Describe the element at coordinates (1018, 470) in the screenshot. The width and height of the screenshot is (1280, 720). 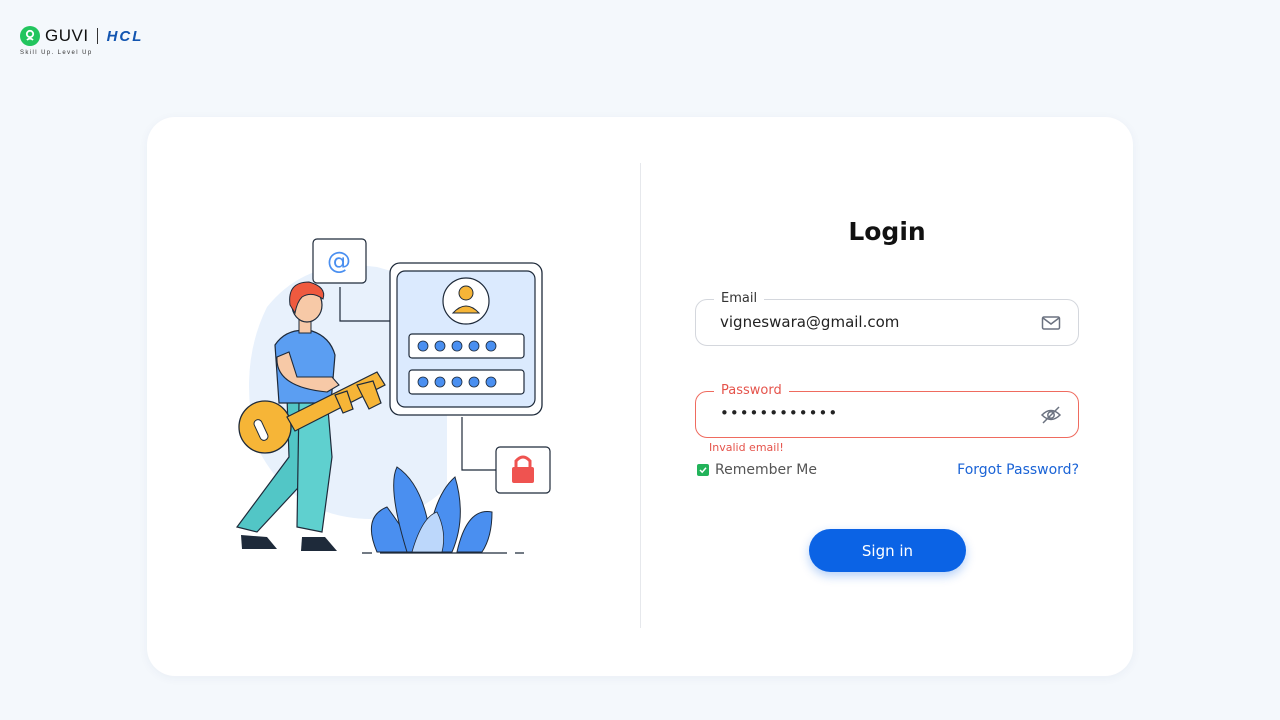
I see `forgot-password-link: Forgot Password?` at that location.